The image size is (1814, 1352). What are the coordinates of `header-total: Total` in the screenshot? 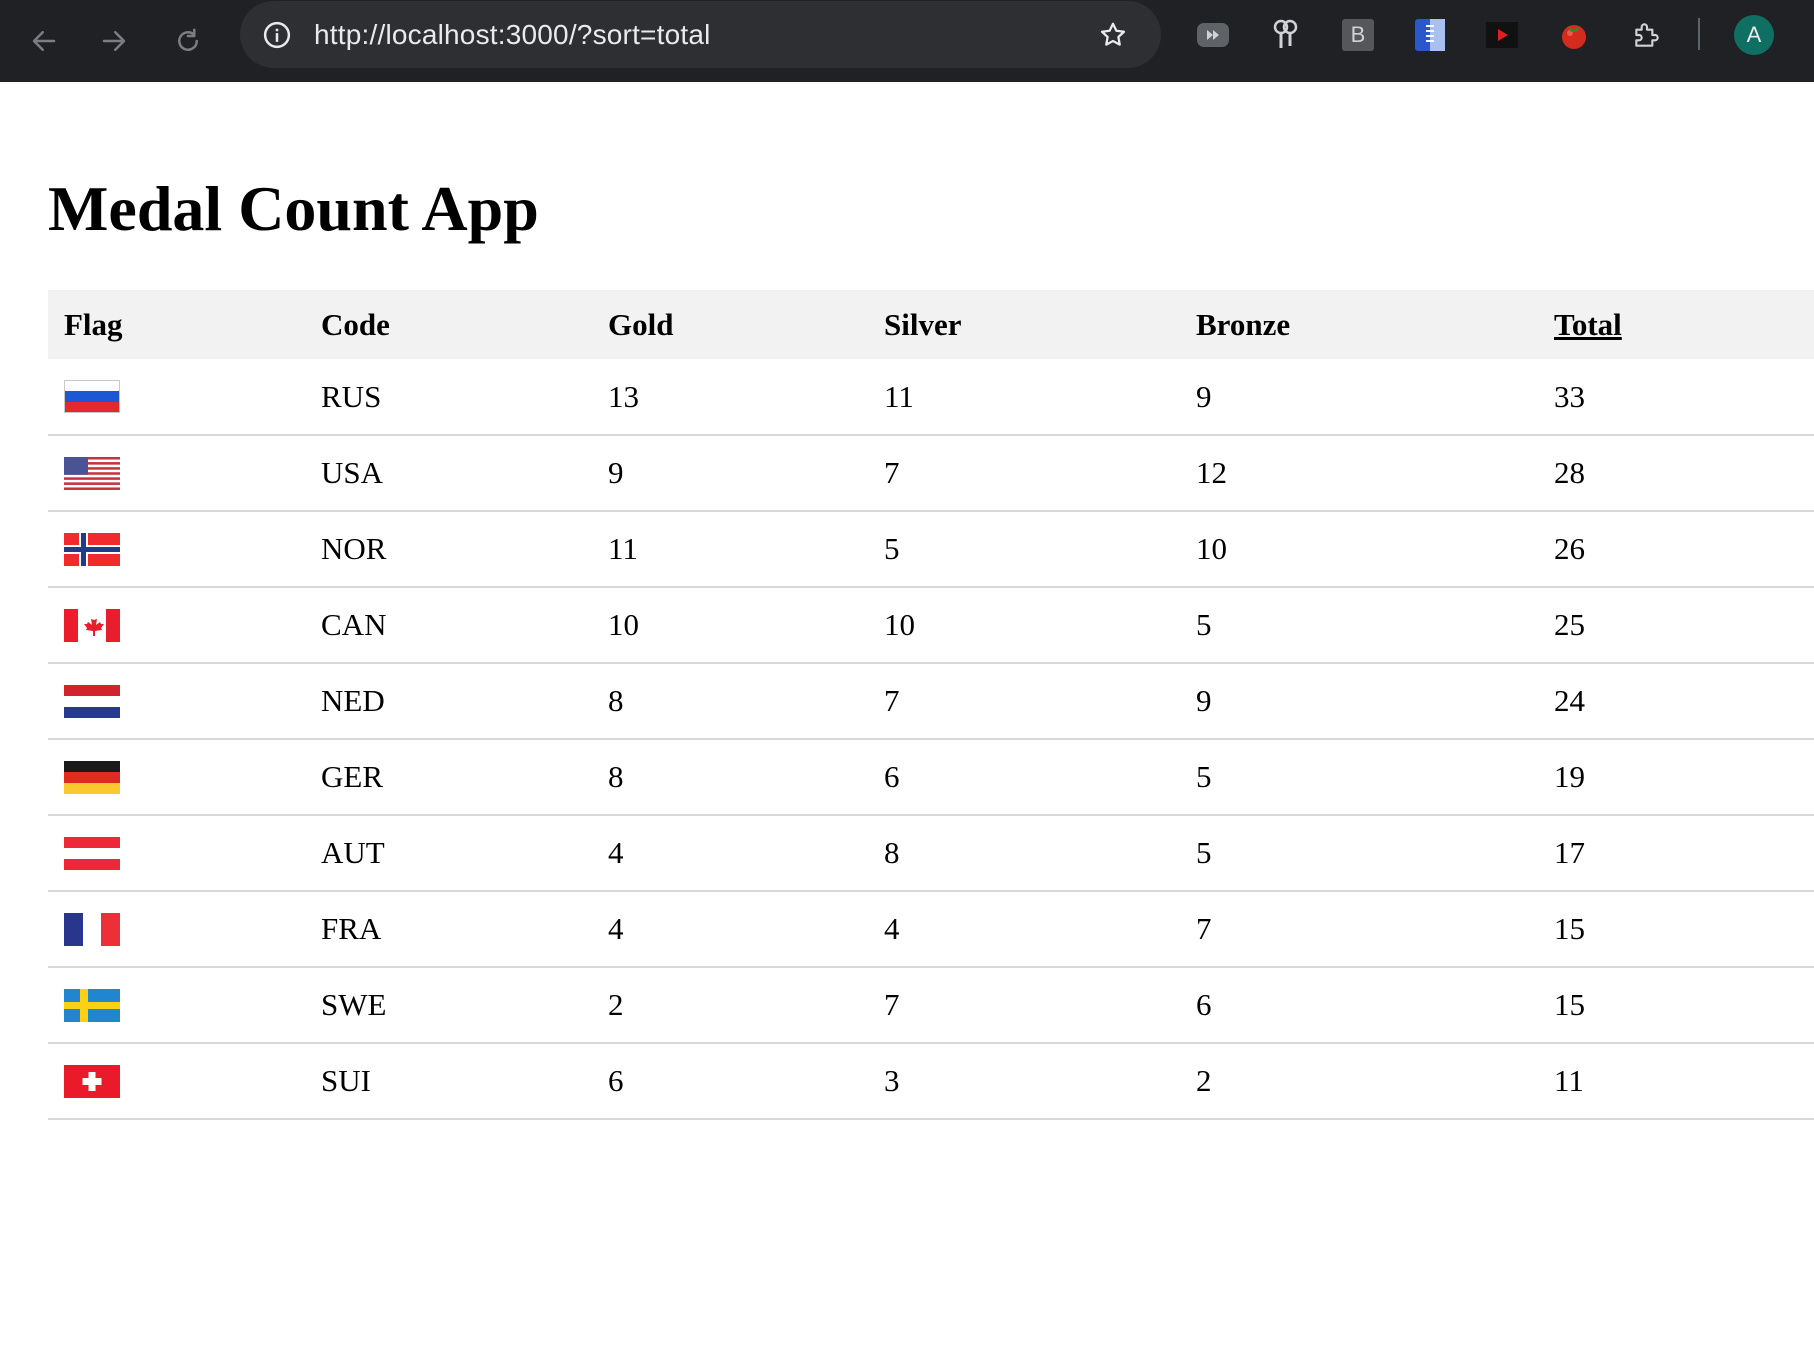 It's located at (1676, 324).